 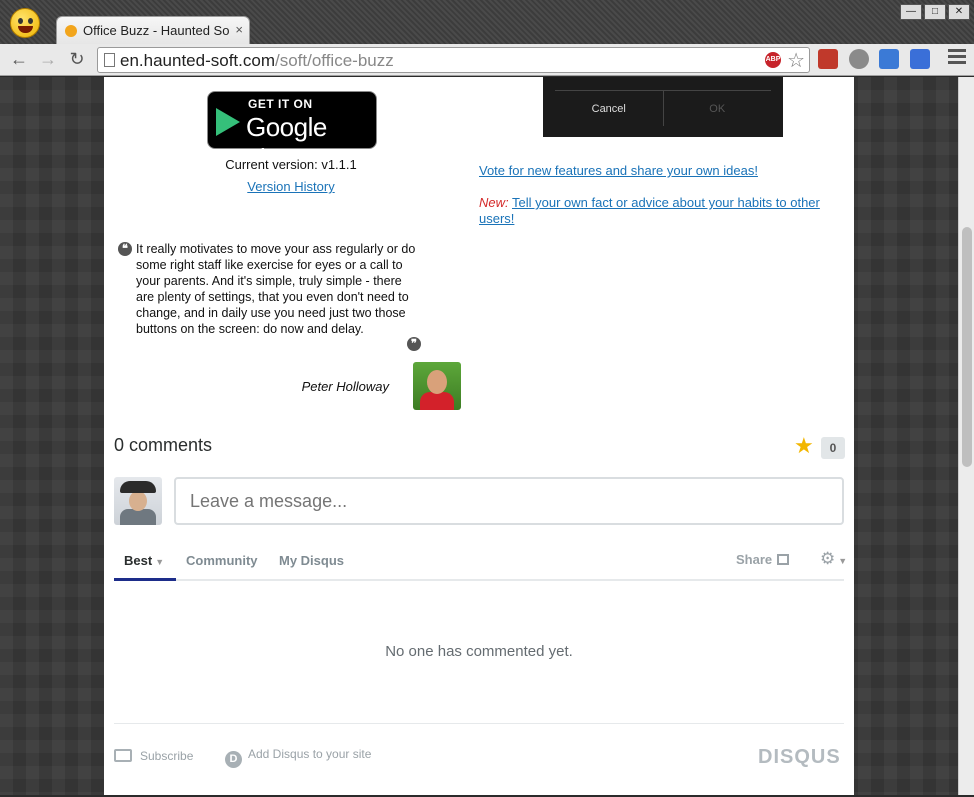 What do you see at coordinates (138, 501) in the screenshot?
I see `user-avatar` at bounding box center [138, 501].